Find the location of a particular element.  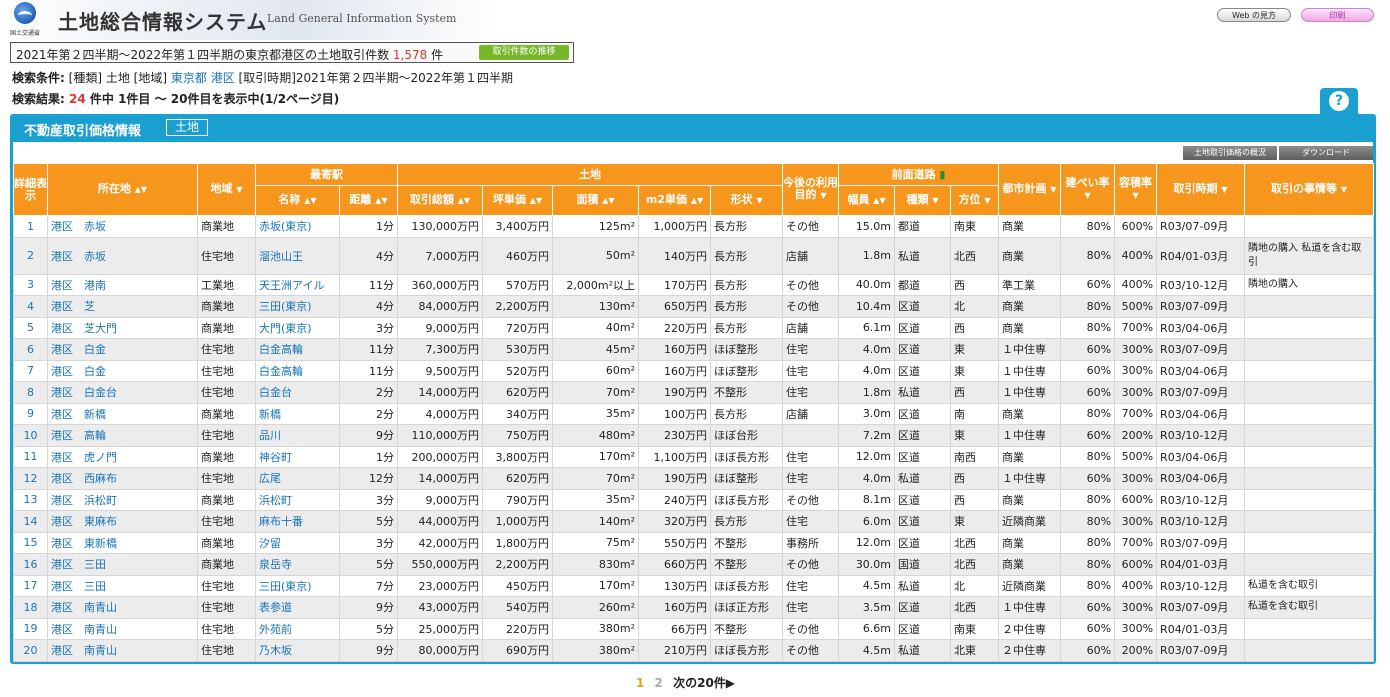

detail-link: 10 is located at coordinates (30, 435).